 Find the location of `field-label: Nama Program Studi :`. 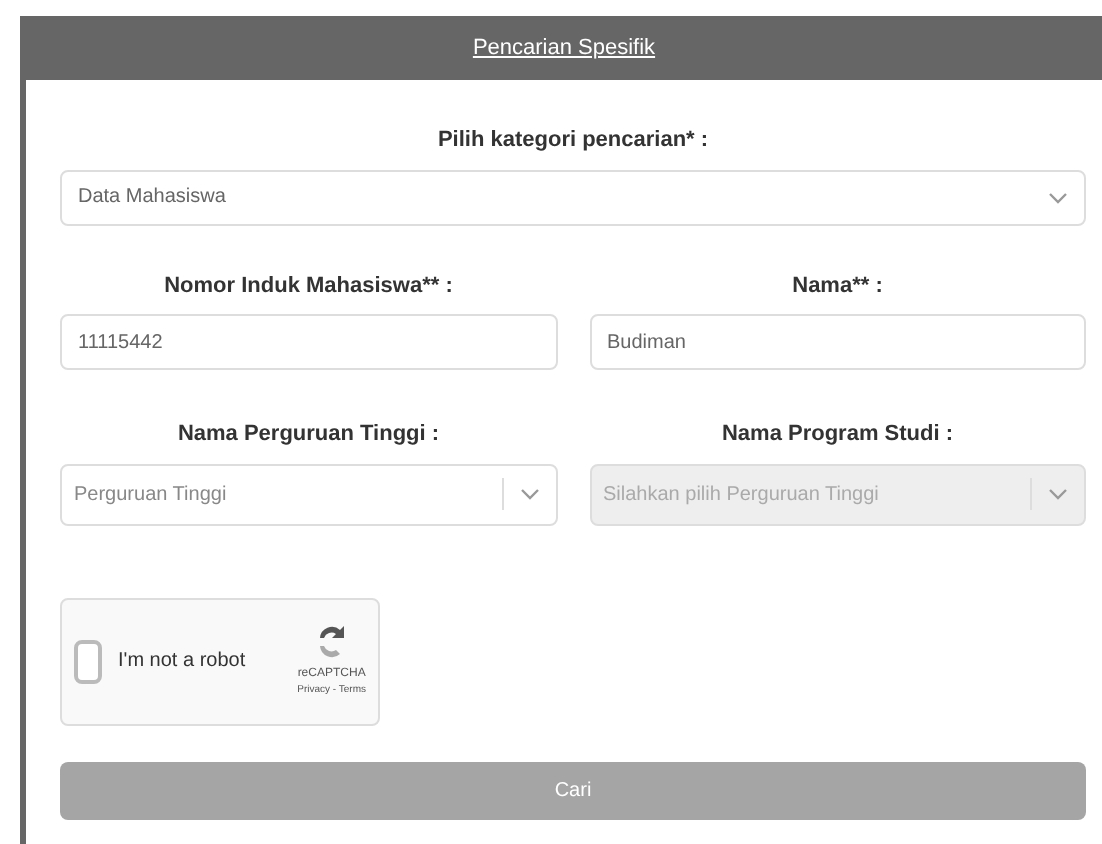

field-label: Nama Program Studi : is located at coordinates (837, 435).